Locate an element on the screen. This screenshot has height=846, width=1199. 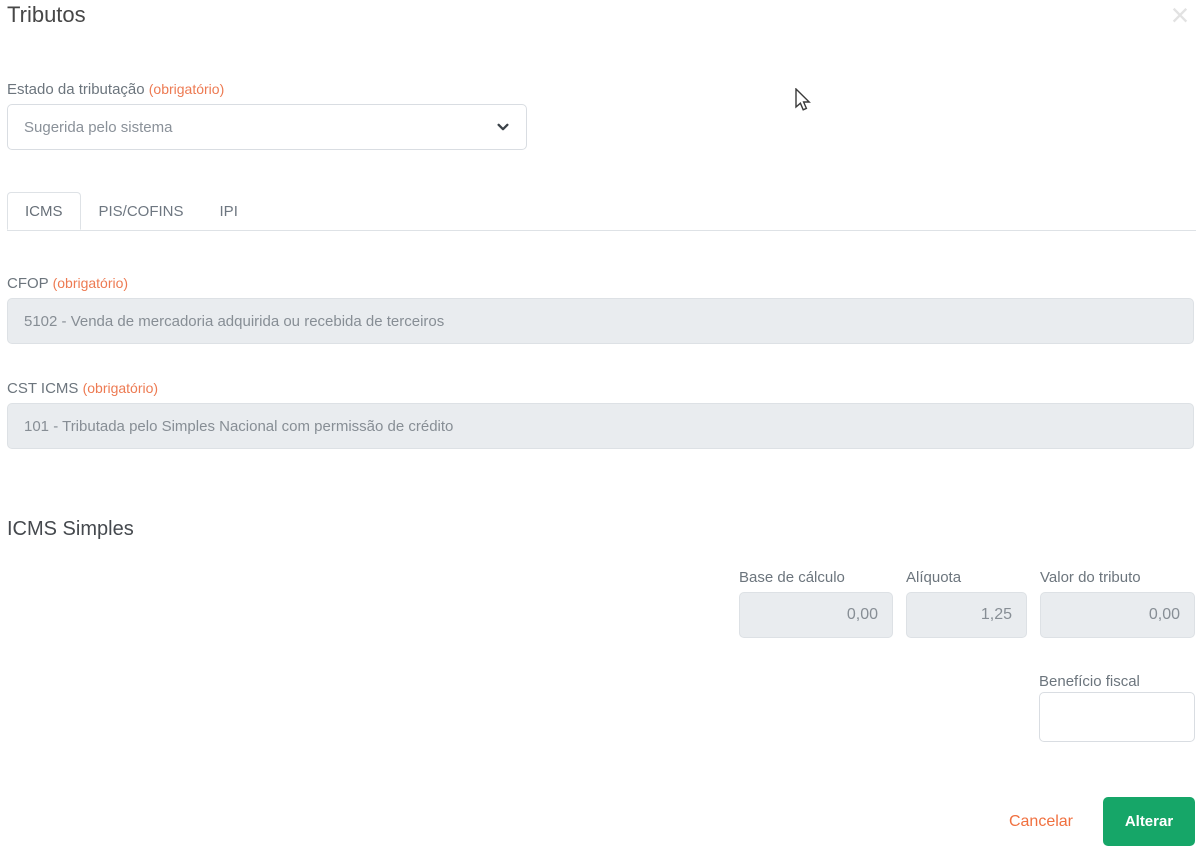
cst-icms-label: CST ICMS (obrigatório) is located at coordinates (83, 388).